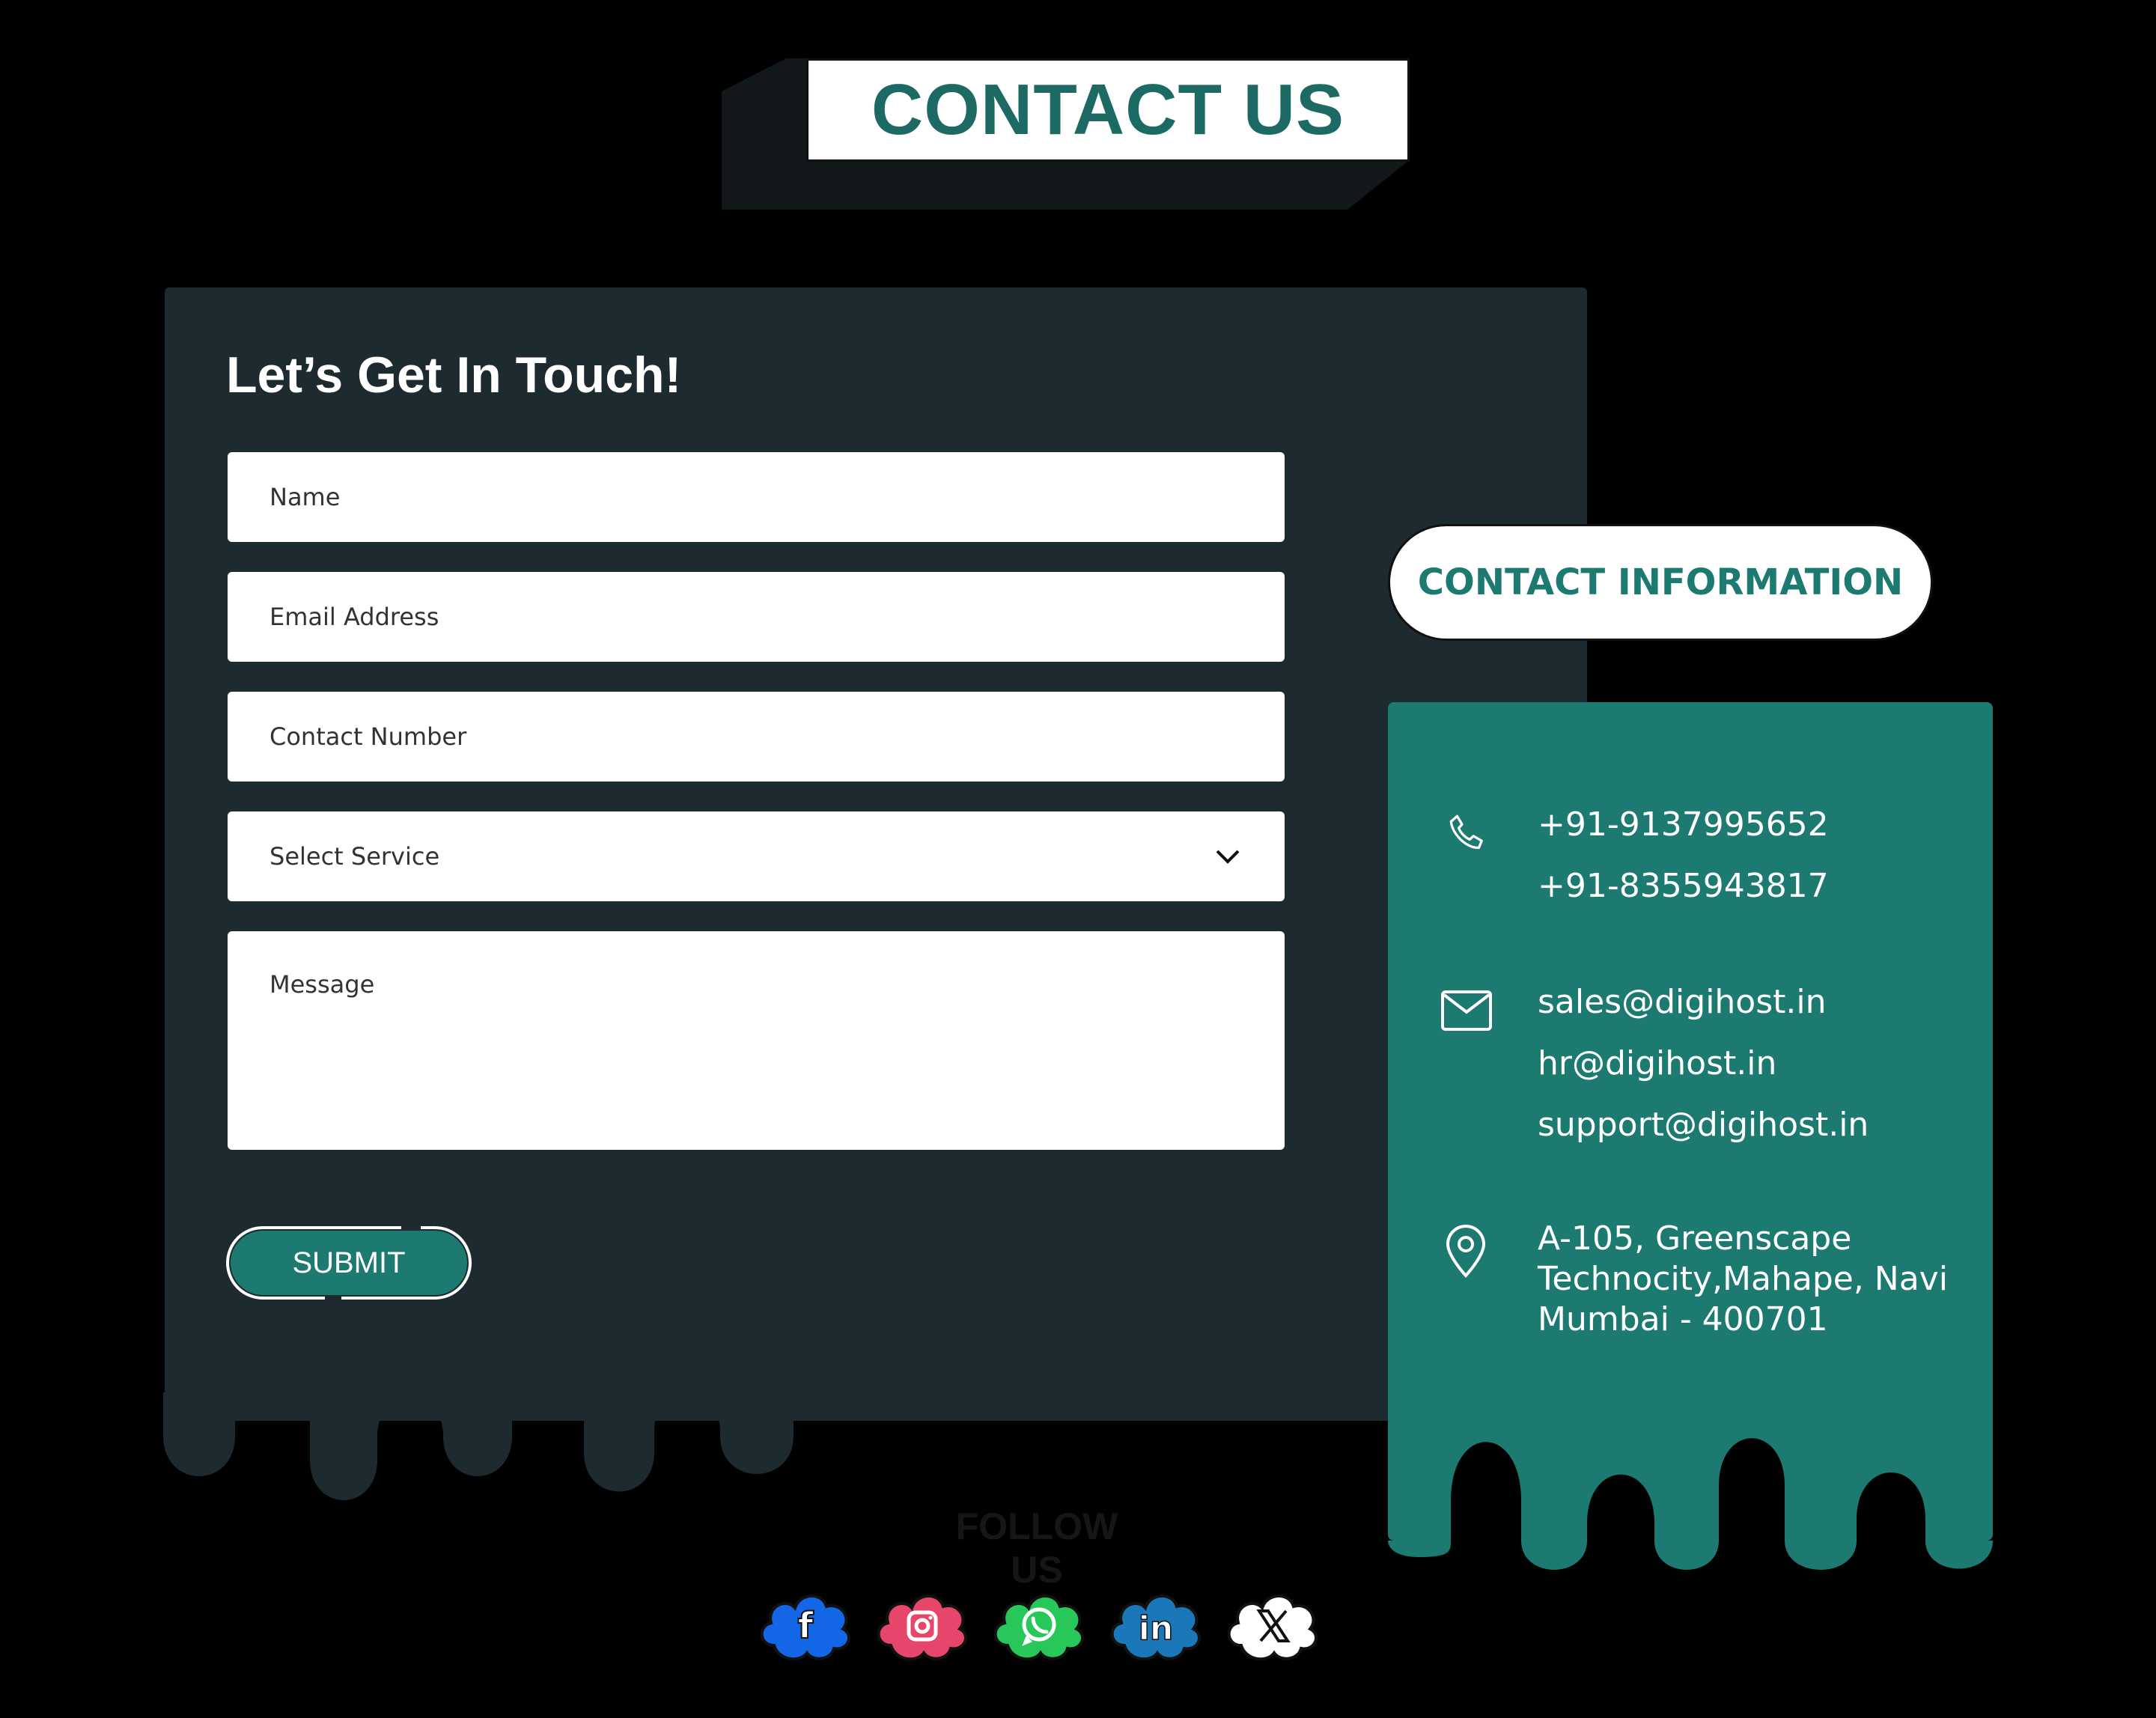 This screenshot has width=2156, height=1718. Describe the element at coordinates (756, 856) in the screenshot. I see `service-select: Select Service` at that location.